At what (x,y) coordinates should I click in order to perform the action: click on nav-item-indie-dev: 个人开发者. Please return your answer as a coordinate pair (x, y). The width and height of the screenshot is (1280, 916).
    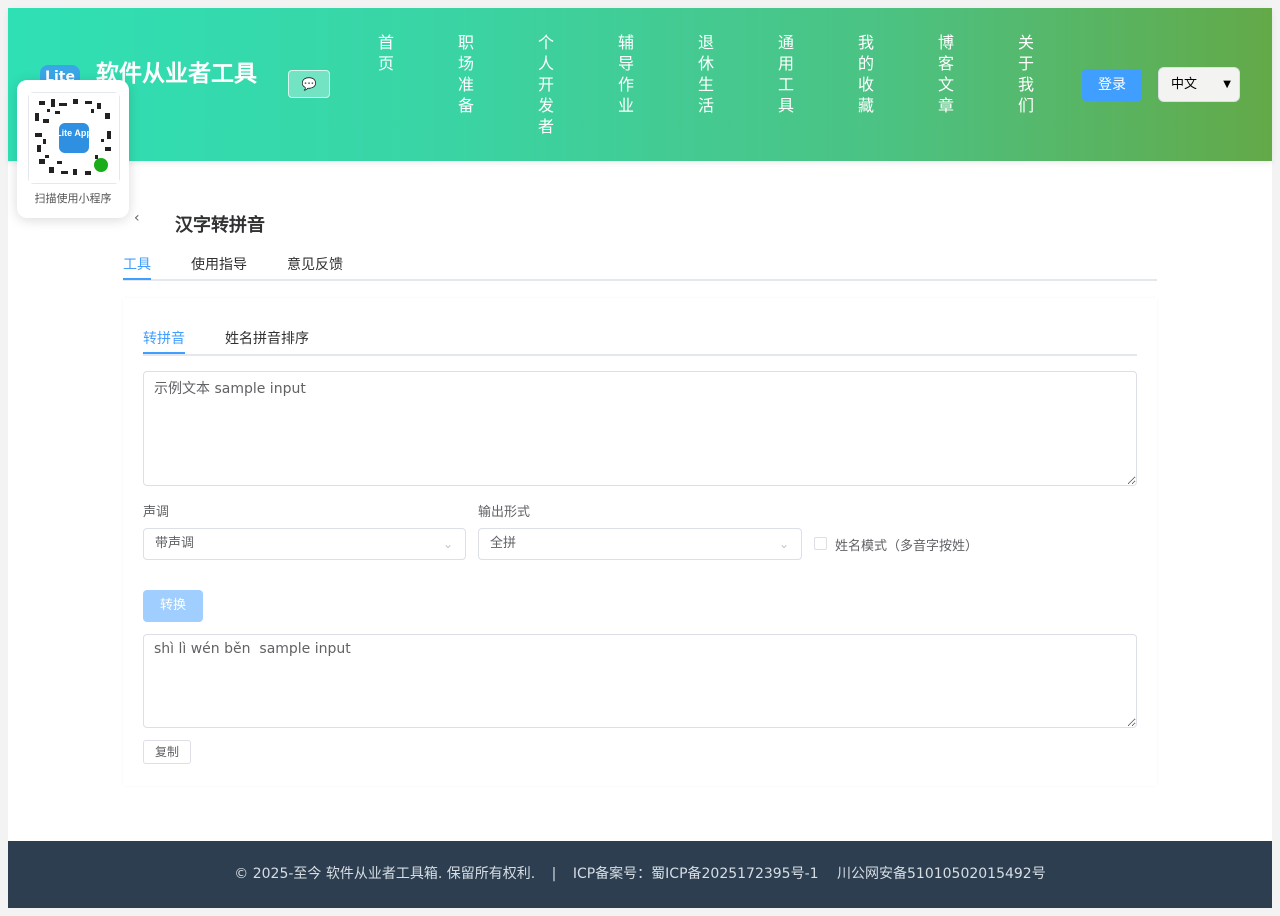
    Looking at the image, I should click on (547, 84).